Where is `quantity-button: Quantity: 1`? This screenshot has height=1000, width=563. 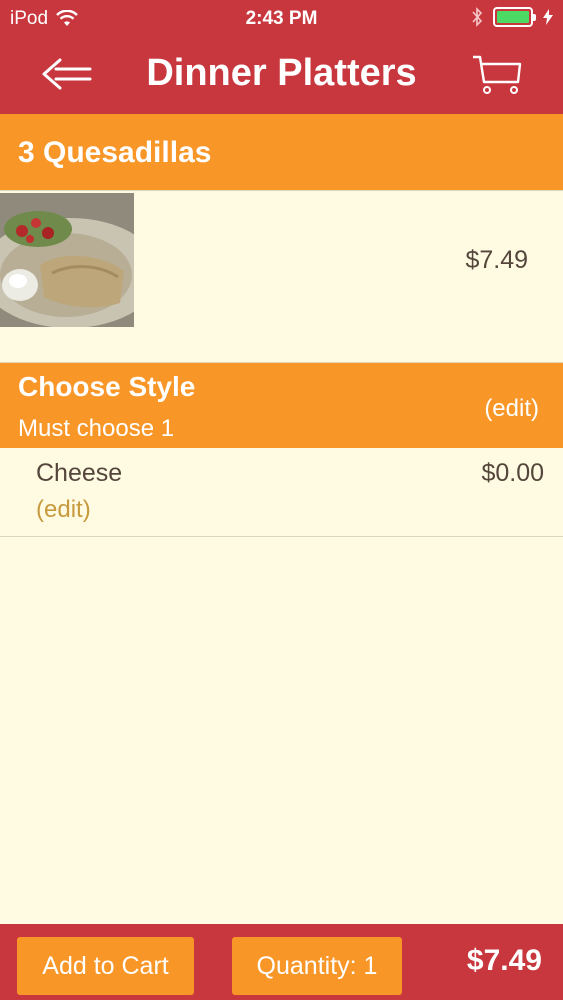
quantity-button: Quantity: 1 is located at coordinates (317, 966).